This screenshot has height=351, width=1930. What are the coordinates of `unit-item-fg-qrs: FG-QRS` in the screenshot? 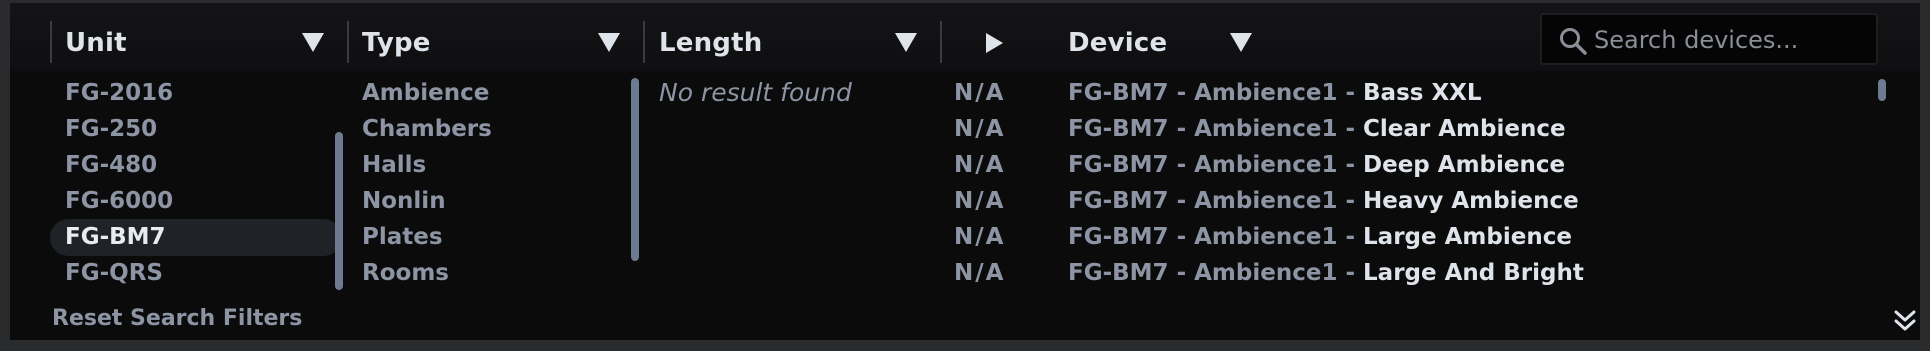 It's located at (114, 273).